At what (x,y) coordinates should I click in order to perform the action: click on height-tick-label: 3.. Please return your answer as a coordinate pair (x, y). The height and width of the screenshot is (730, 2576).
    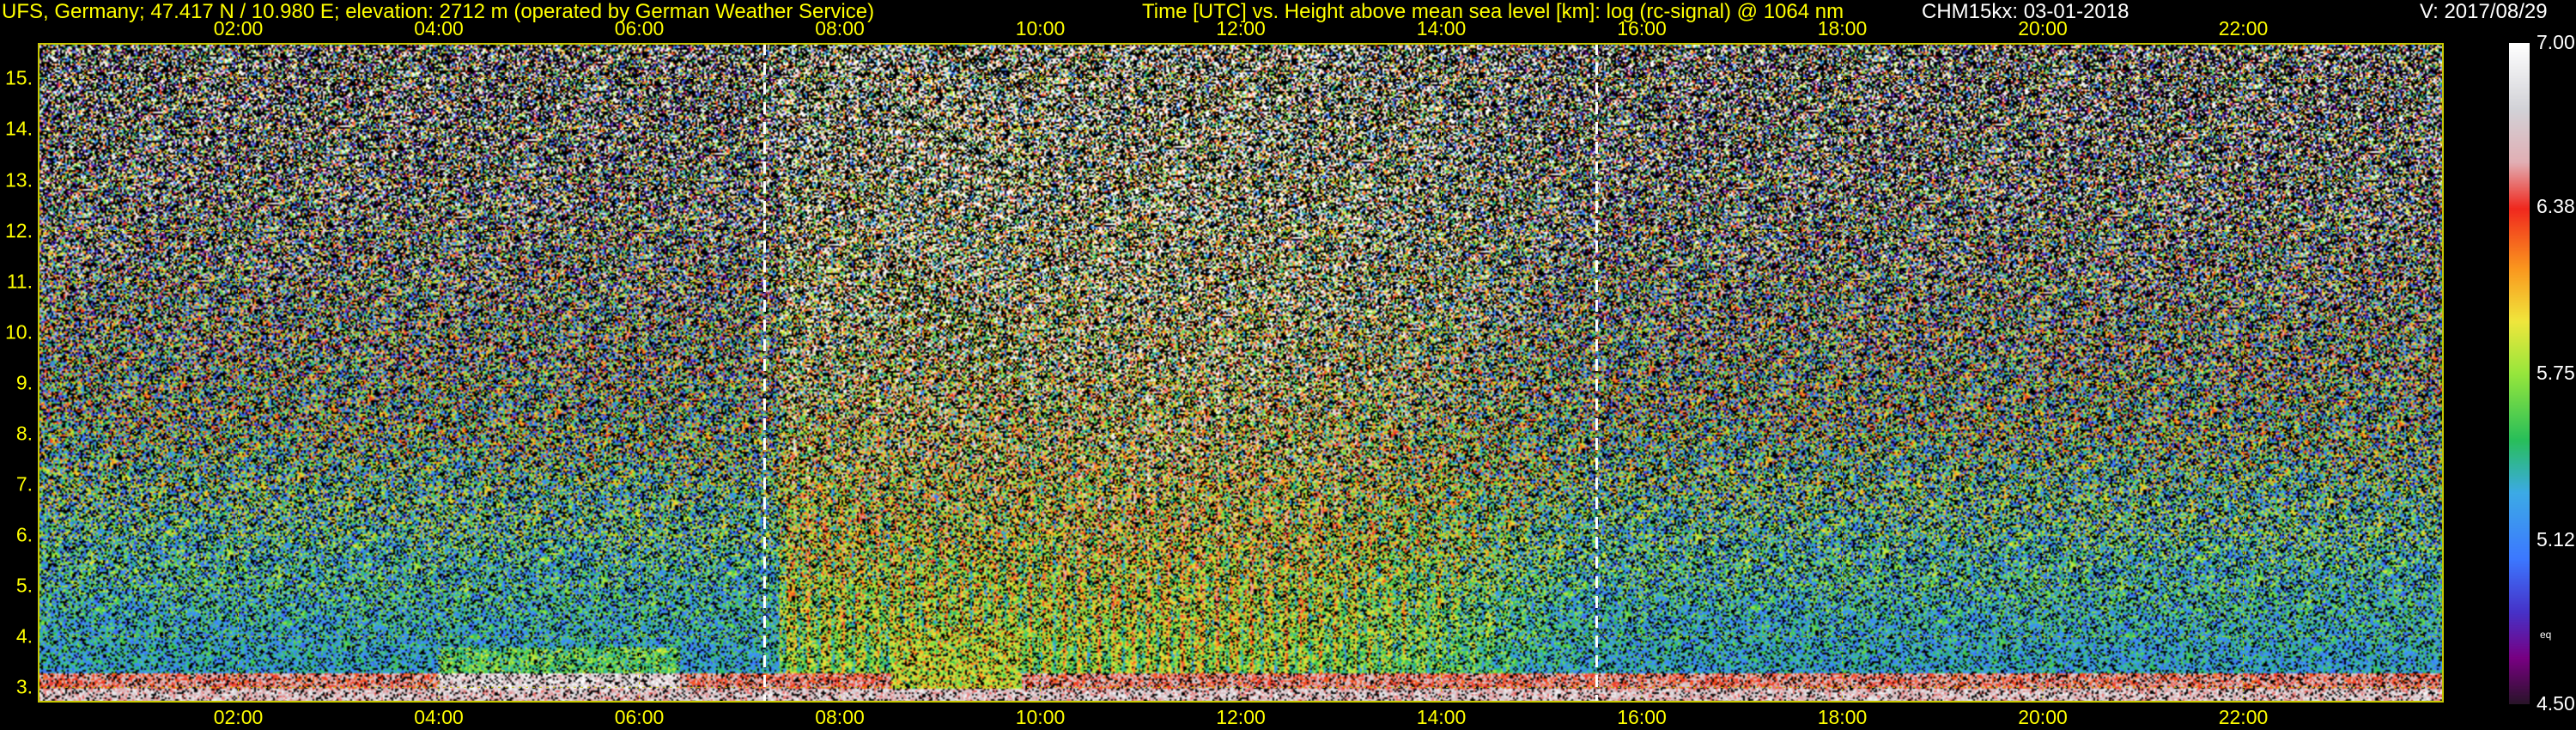
    Looking at the image, I should click on (24, 686).